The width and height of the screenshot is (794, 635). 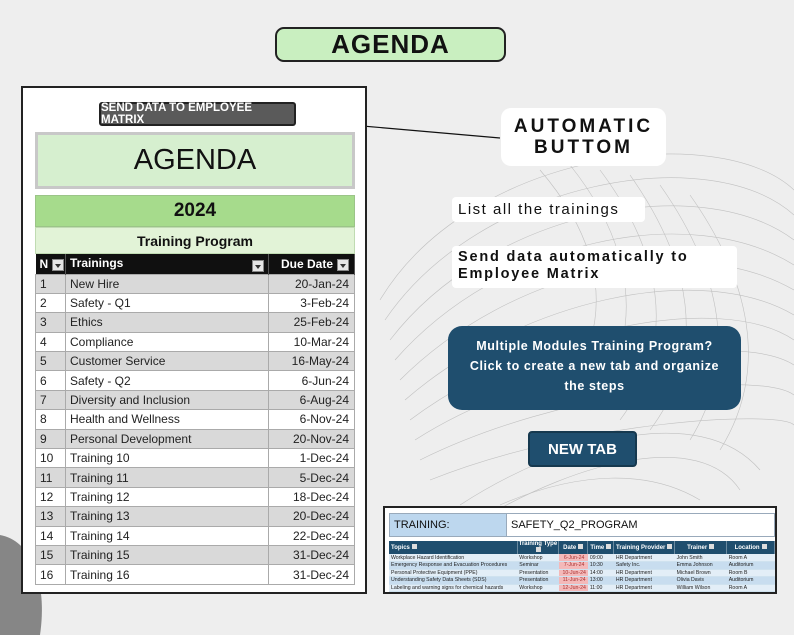 I want to click on row-number: 5, so click(x=50, y=361).